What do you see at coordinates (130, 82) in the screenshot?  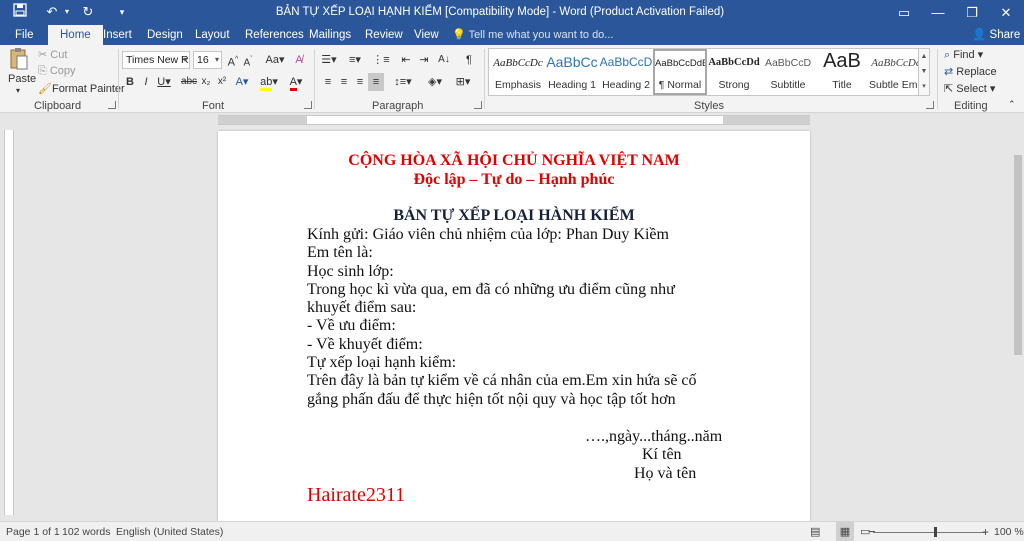 I see `bold-icon: B` at bounding box center [130, 82].